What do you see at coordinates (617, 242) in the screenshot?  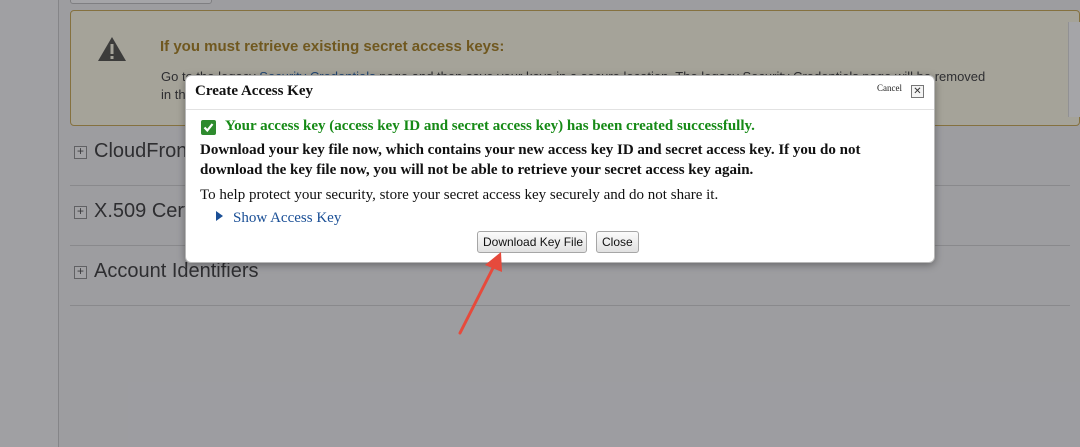 I see `close-button: Close` at bounding box center [617, 242].